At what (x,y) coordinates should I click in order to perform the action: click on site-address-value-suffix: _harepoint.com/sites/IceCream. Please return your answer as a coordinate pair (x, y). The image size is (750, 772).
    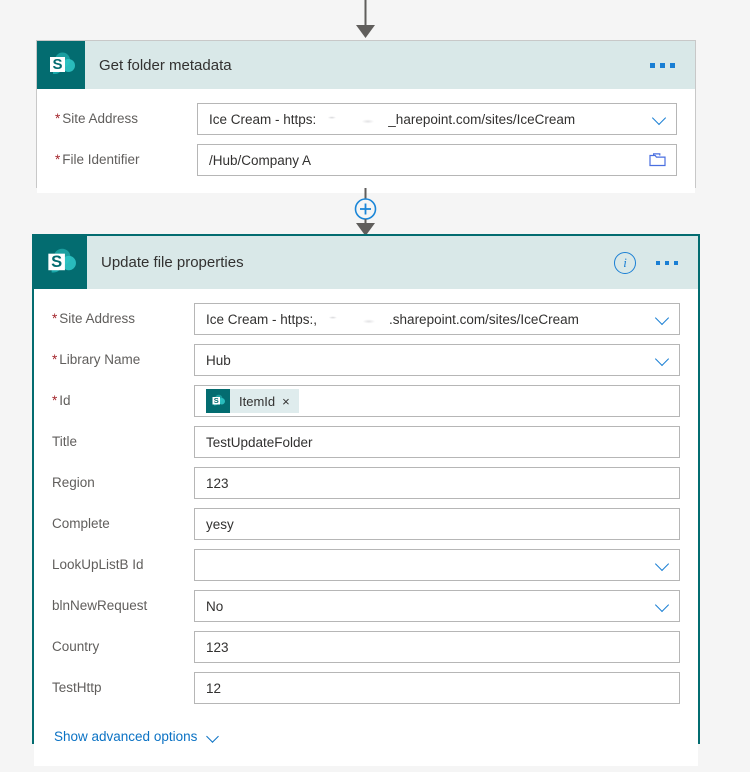
    Looking at the image, I should click on (482, 119).